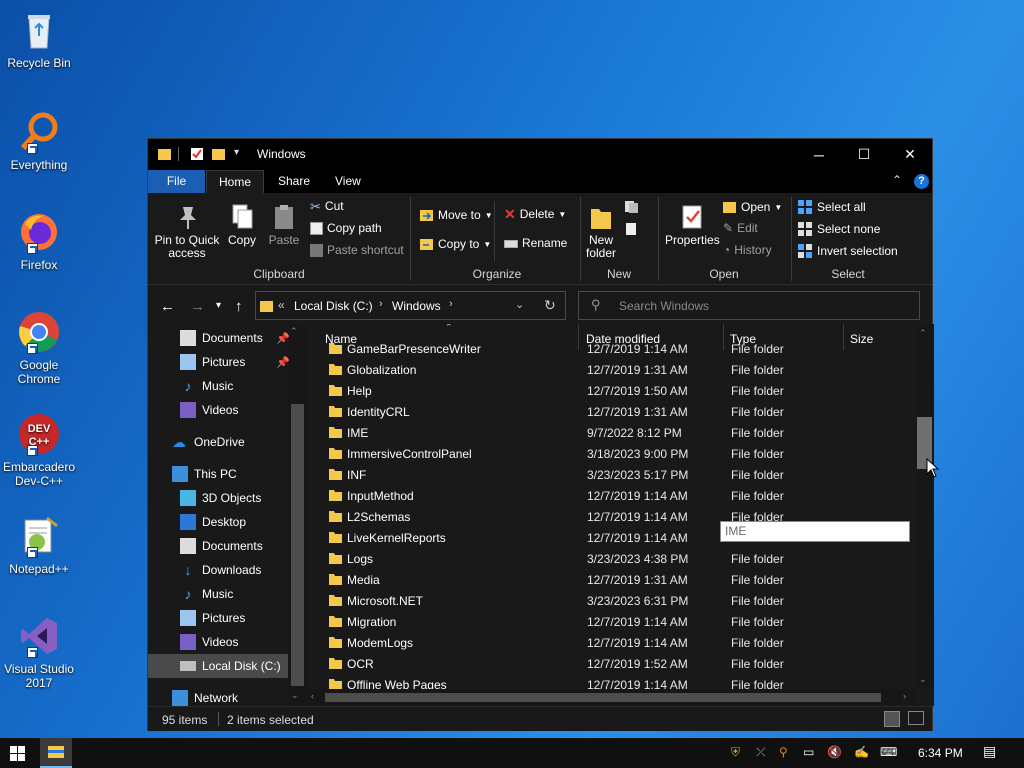 The height and width of the screenshot is (768, 1024). I want to click on nav-item-desktop: Desktop, so click(218, 522).